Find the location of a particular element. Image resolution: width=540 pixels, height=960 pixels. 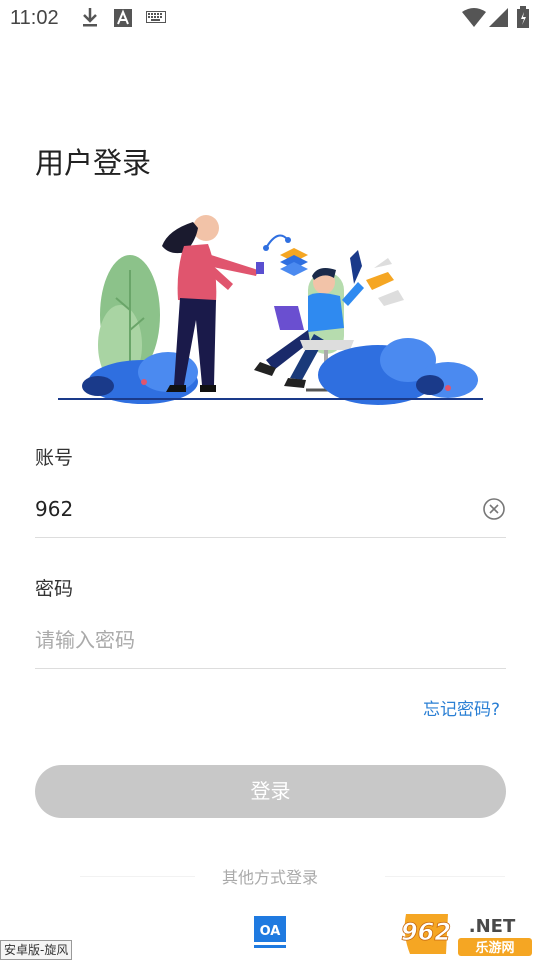

divider-right is located at coordinates (445, 876).